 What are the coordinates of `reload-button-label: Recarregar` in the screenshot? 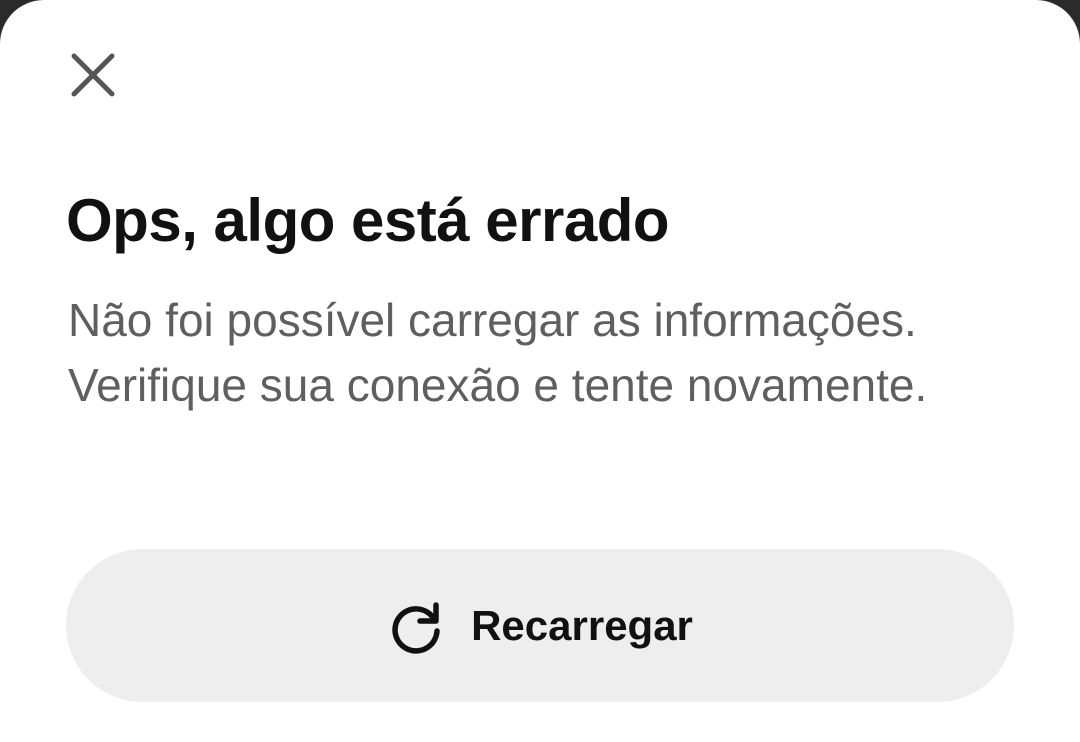 It's located at (582, 625).